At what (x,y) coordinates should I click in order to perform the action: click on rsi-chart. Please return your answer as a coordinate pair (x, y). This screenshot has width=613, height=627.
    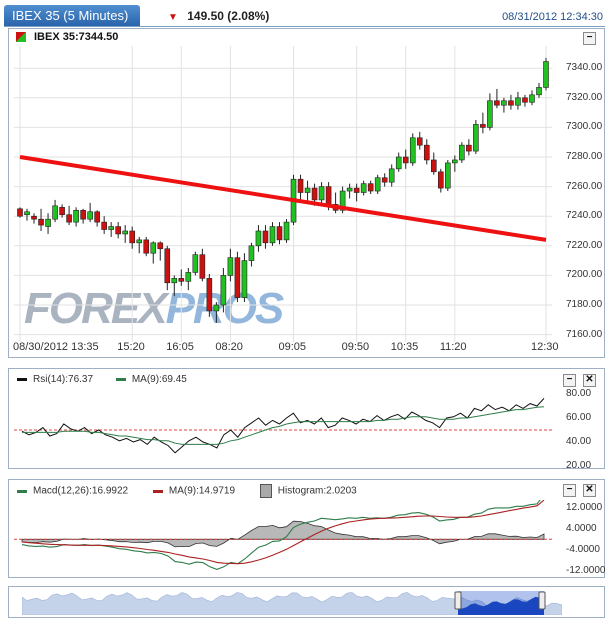
    Looking at the image, I should click on (283, 426).